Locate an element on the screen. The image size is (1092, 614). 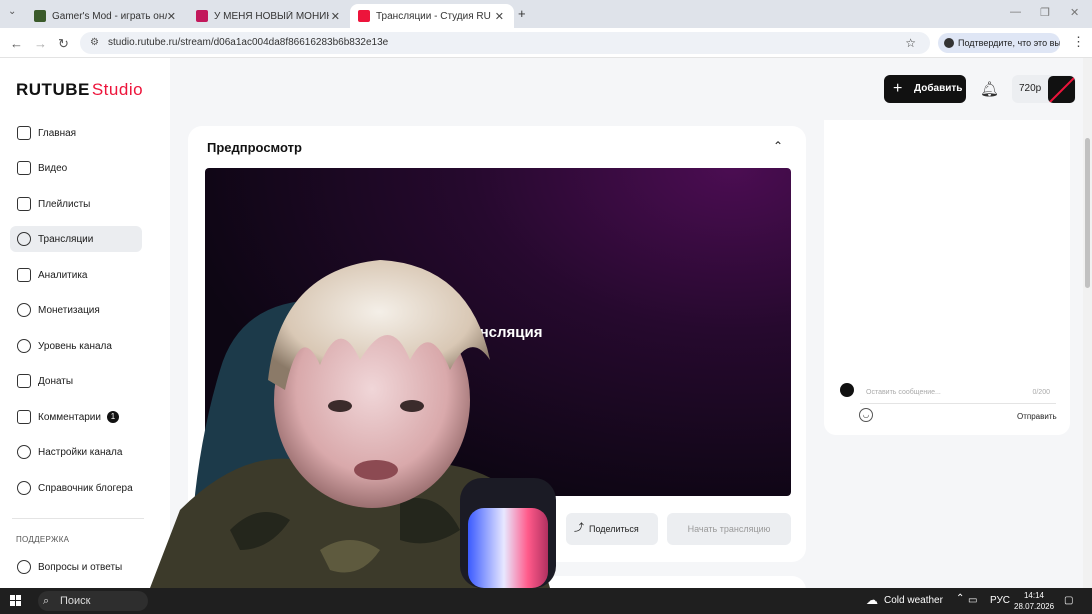
sidebar-item-playlists: Плейлисты is located at coordinates (76, 204).